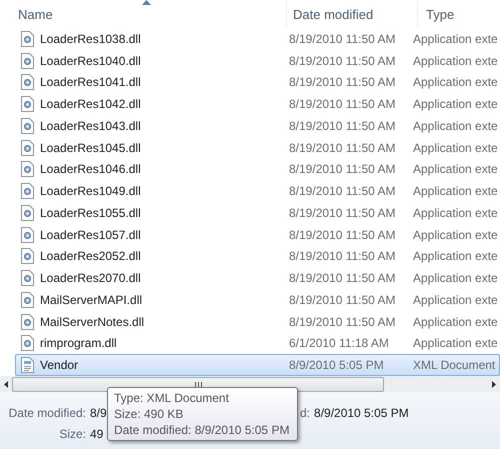 This screenshot has height=449, width=500. Describe the element at coordinates (494, 384) in the screenshot. I see `scroll-right-icon` at that location.